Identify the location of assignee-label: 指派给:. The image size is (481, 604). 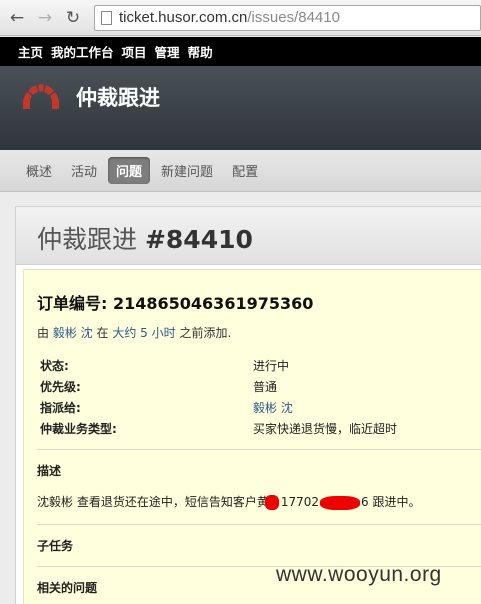
(60, 408).